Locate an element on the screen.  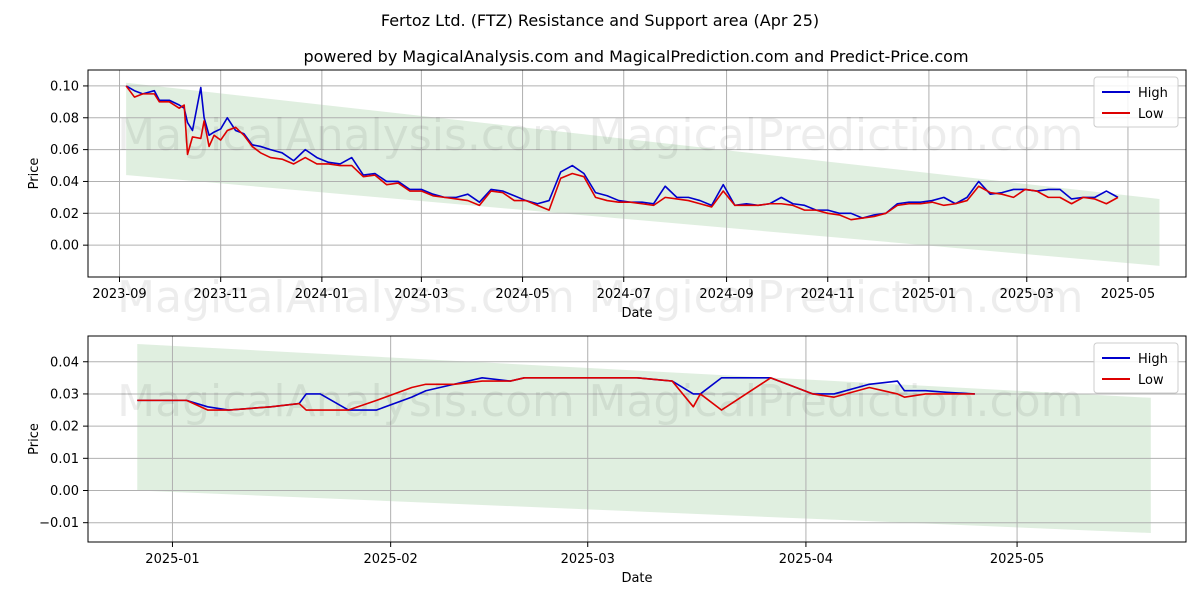
x-tick-label: 2024-07 is located at coordinates (624, 294).